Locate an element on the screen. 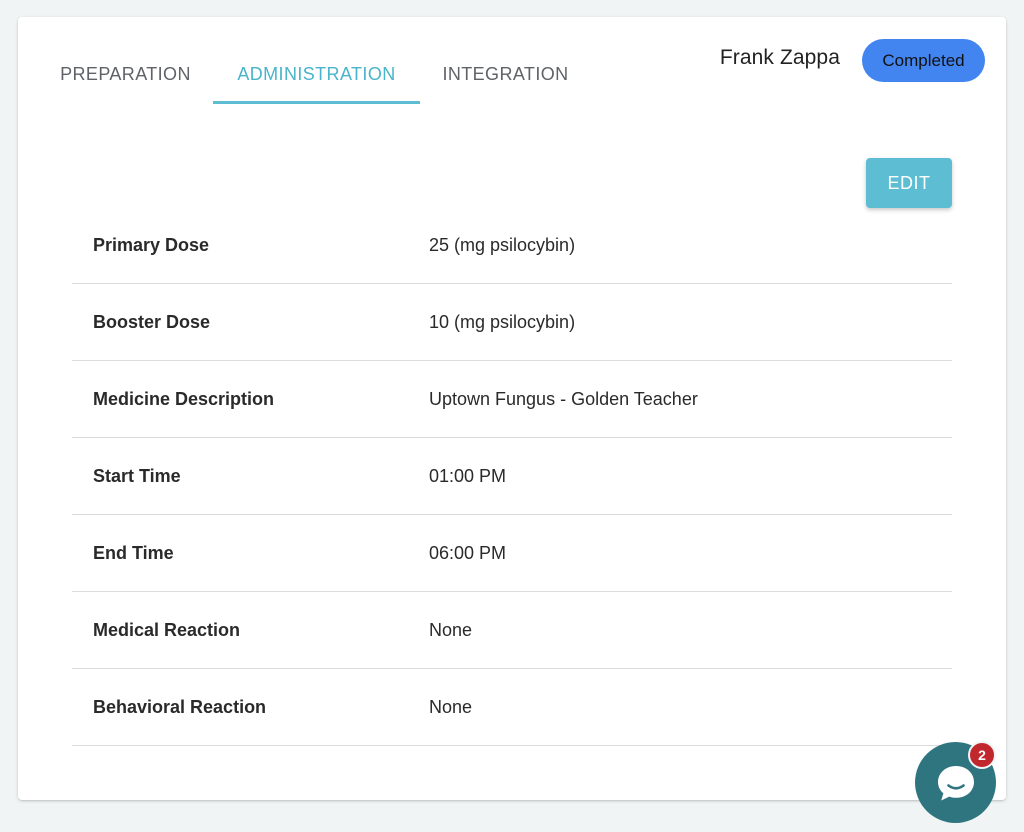  detail-label: Behavioral Reaction is located at coordinates (180, 706).